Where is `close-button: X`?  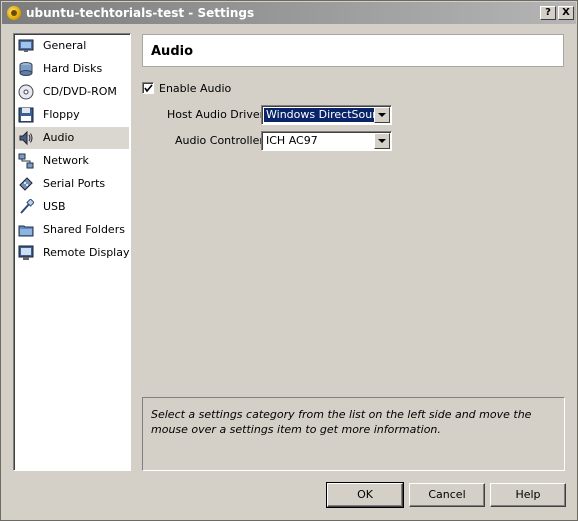
close-button: X is located at coordinates (566, 13).